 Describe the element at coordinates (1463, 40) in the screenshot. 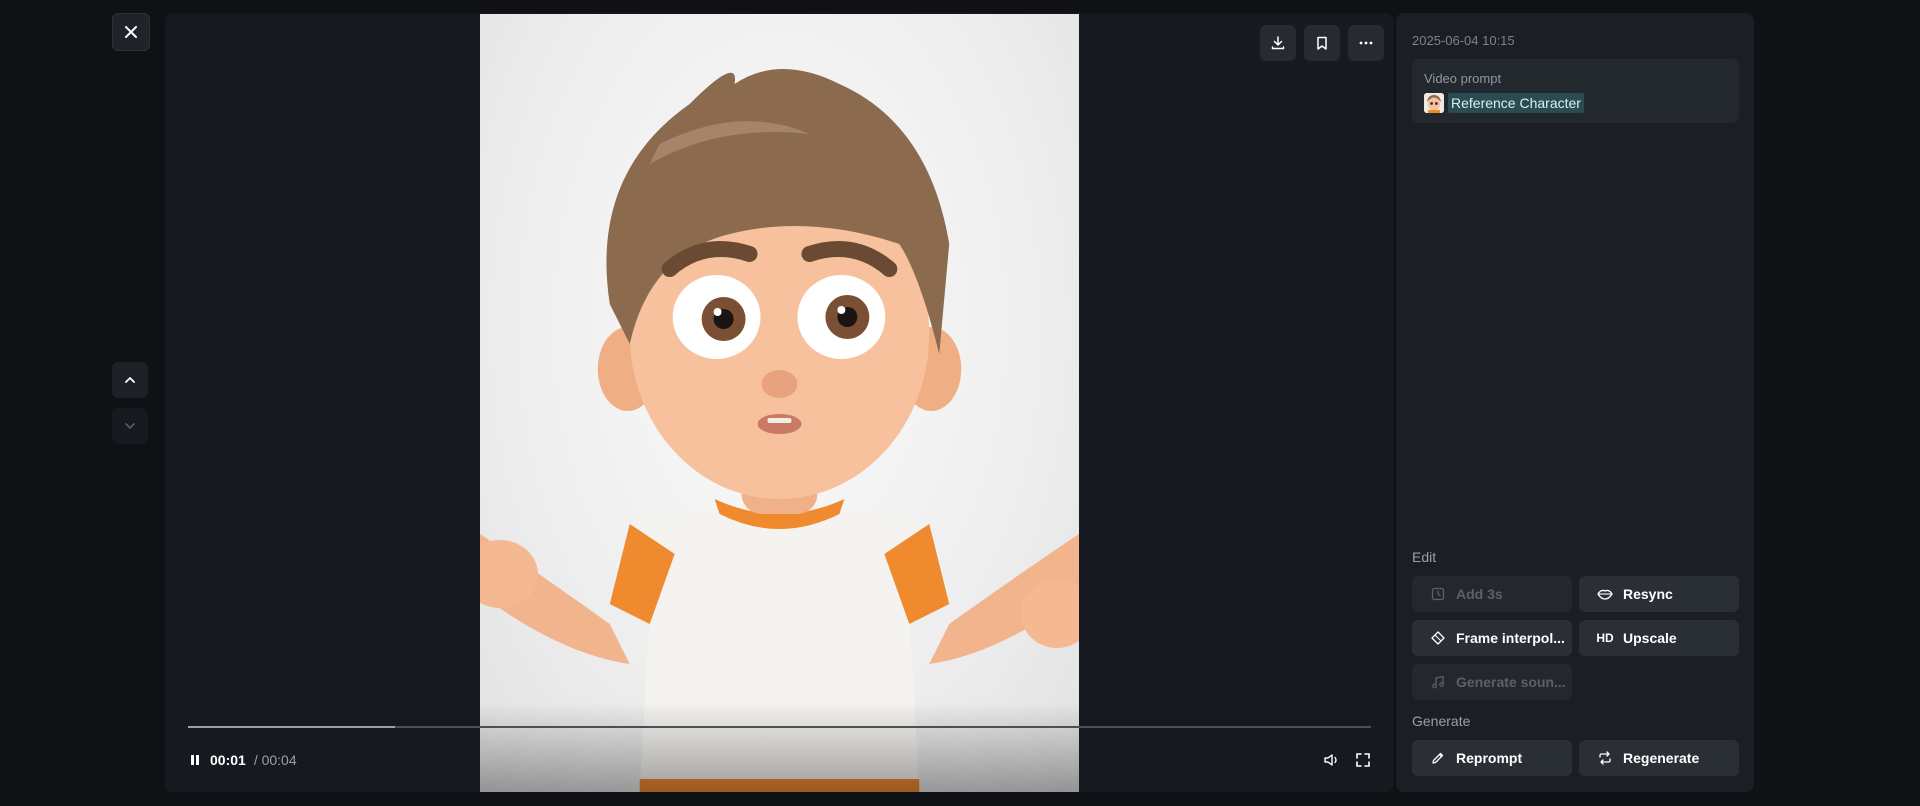

I see `created-date: 2025-06-04 10:15` at that location.